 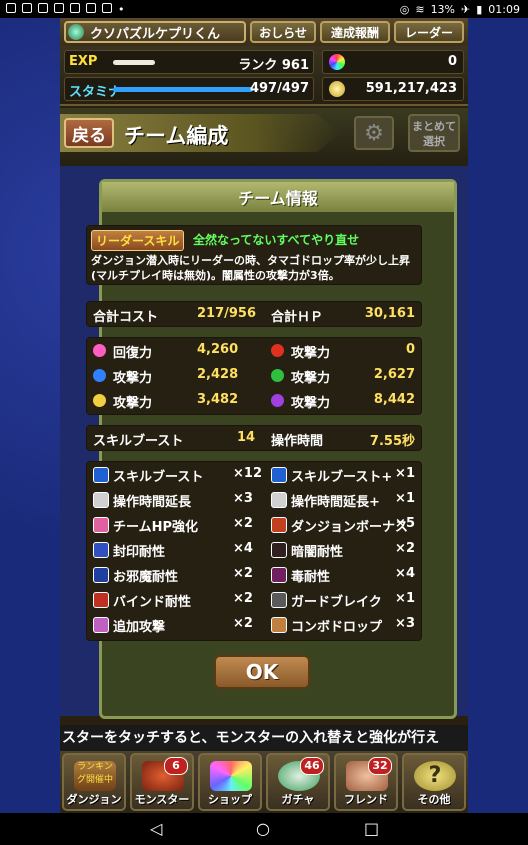 What do you see at coordinates (250, 260) in the screenshot?
I see `leader-skill-desc-line1: ダンジョン潜入時にリーダーの時、タマゴドロップ率が少し上昇` at bounding box center [250, 260].